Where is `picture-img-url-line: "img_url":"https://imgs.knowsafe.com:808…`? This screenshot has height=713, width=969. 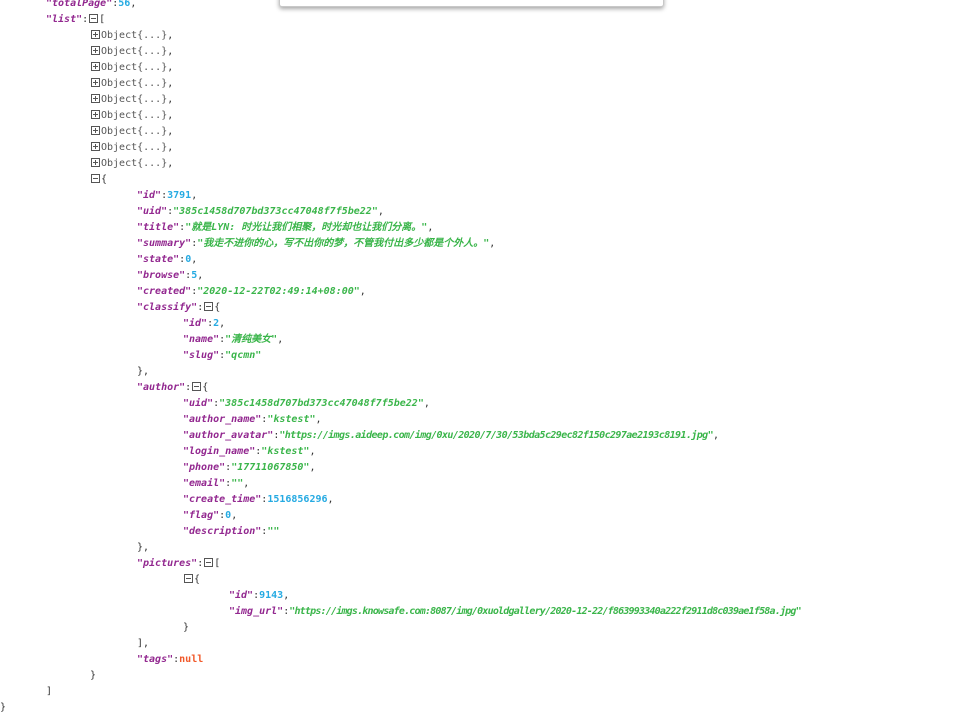
picture-img-url-line: "img_url":"https://imgs.knowsafe.com:808… is located at coordinates (515, 612).